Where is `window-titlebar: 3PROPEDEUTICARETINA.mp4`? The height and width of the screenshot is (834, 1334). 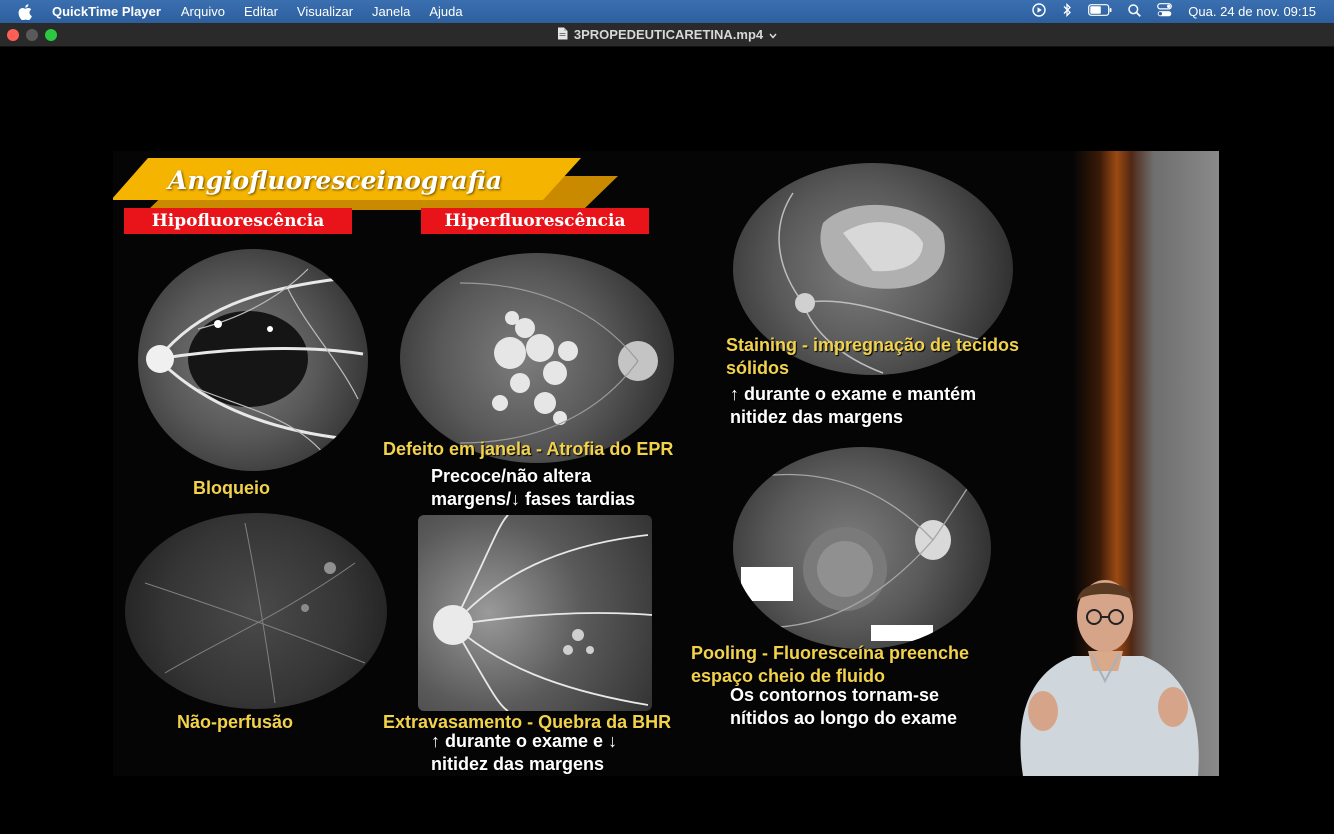
window-titlebar: 3PROPEDEUTICARETINA.mp4 is located at coordinates (667, 35).